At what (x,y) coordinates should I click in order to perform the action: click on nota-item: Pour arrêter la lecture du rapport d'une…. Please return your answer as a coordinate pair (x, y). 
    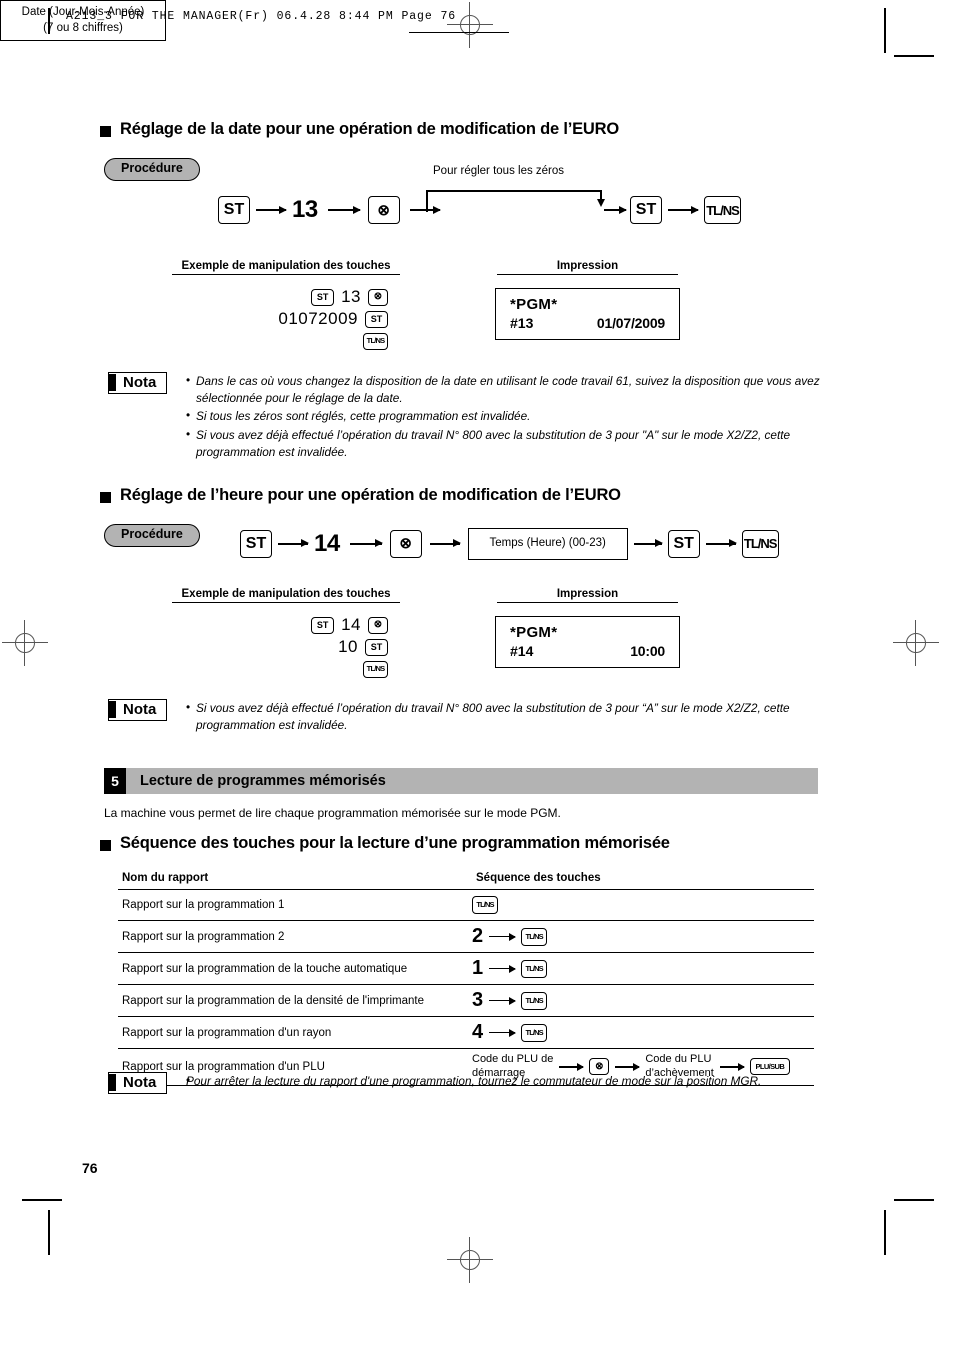
    Looking at the image, I should click on (511, 1081).